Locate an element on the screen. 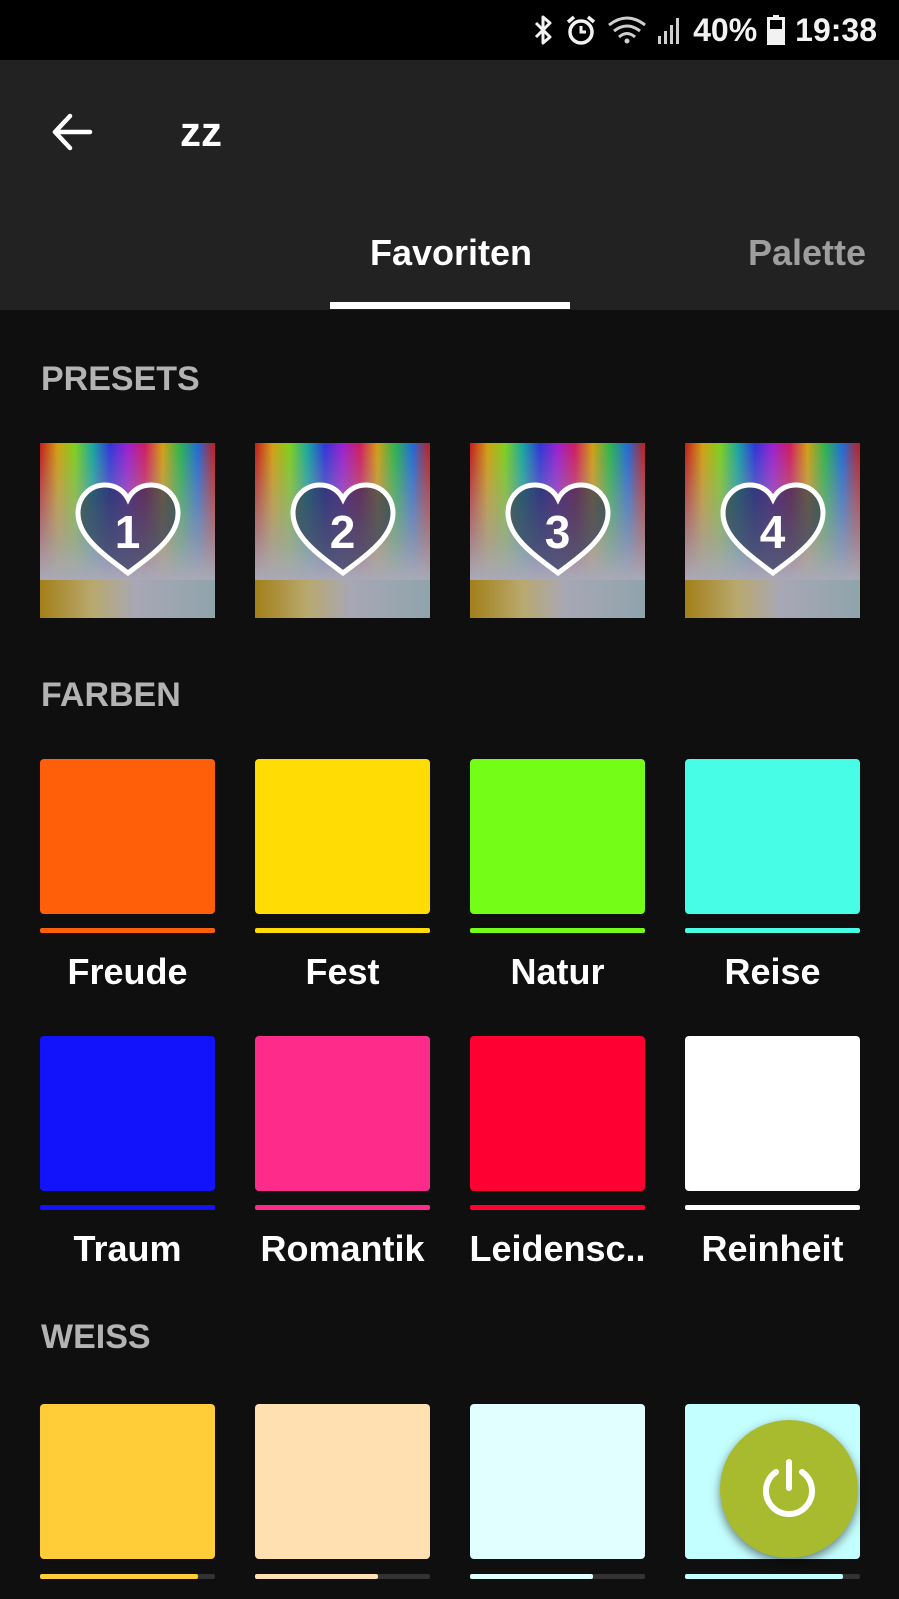 The image size is (899, 1599). color-label-fest: Fest is located at coordinates (342, 971).